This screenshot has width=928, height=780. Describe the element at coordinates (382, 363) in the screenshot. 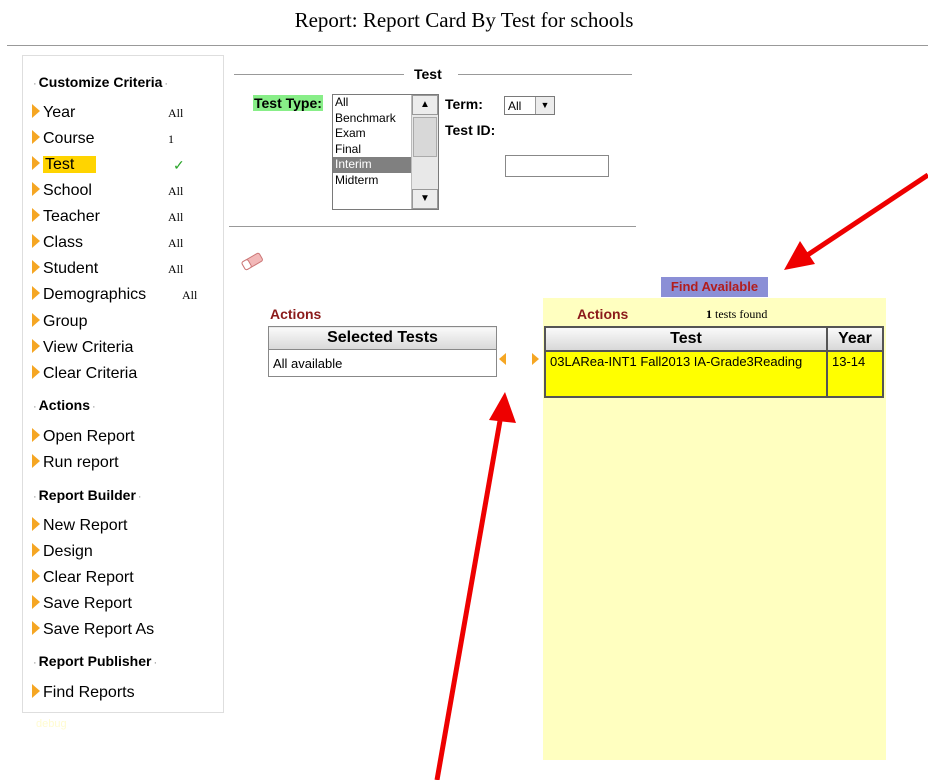

I see `selected-row: All available` at that location.